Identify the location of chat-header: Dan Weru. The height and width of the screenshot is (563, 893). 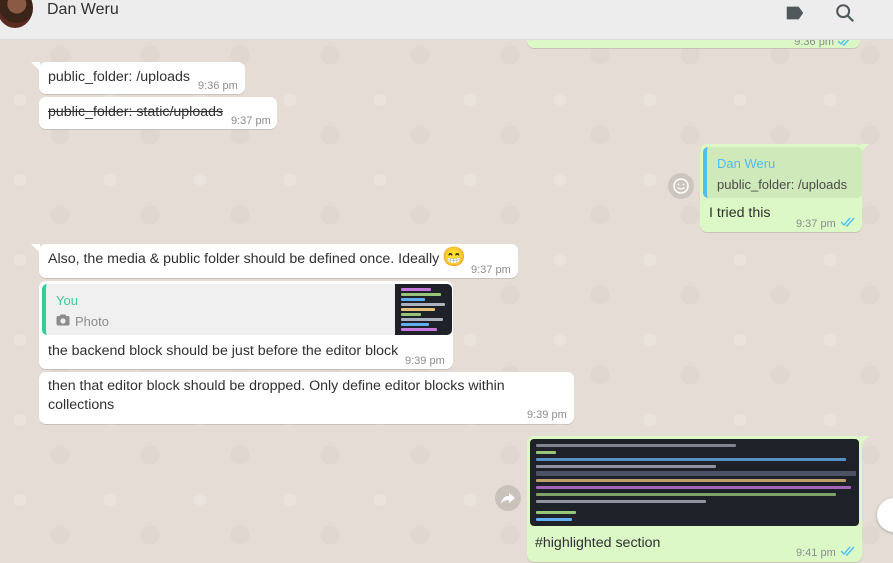
(446, 20).